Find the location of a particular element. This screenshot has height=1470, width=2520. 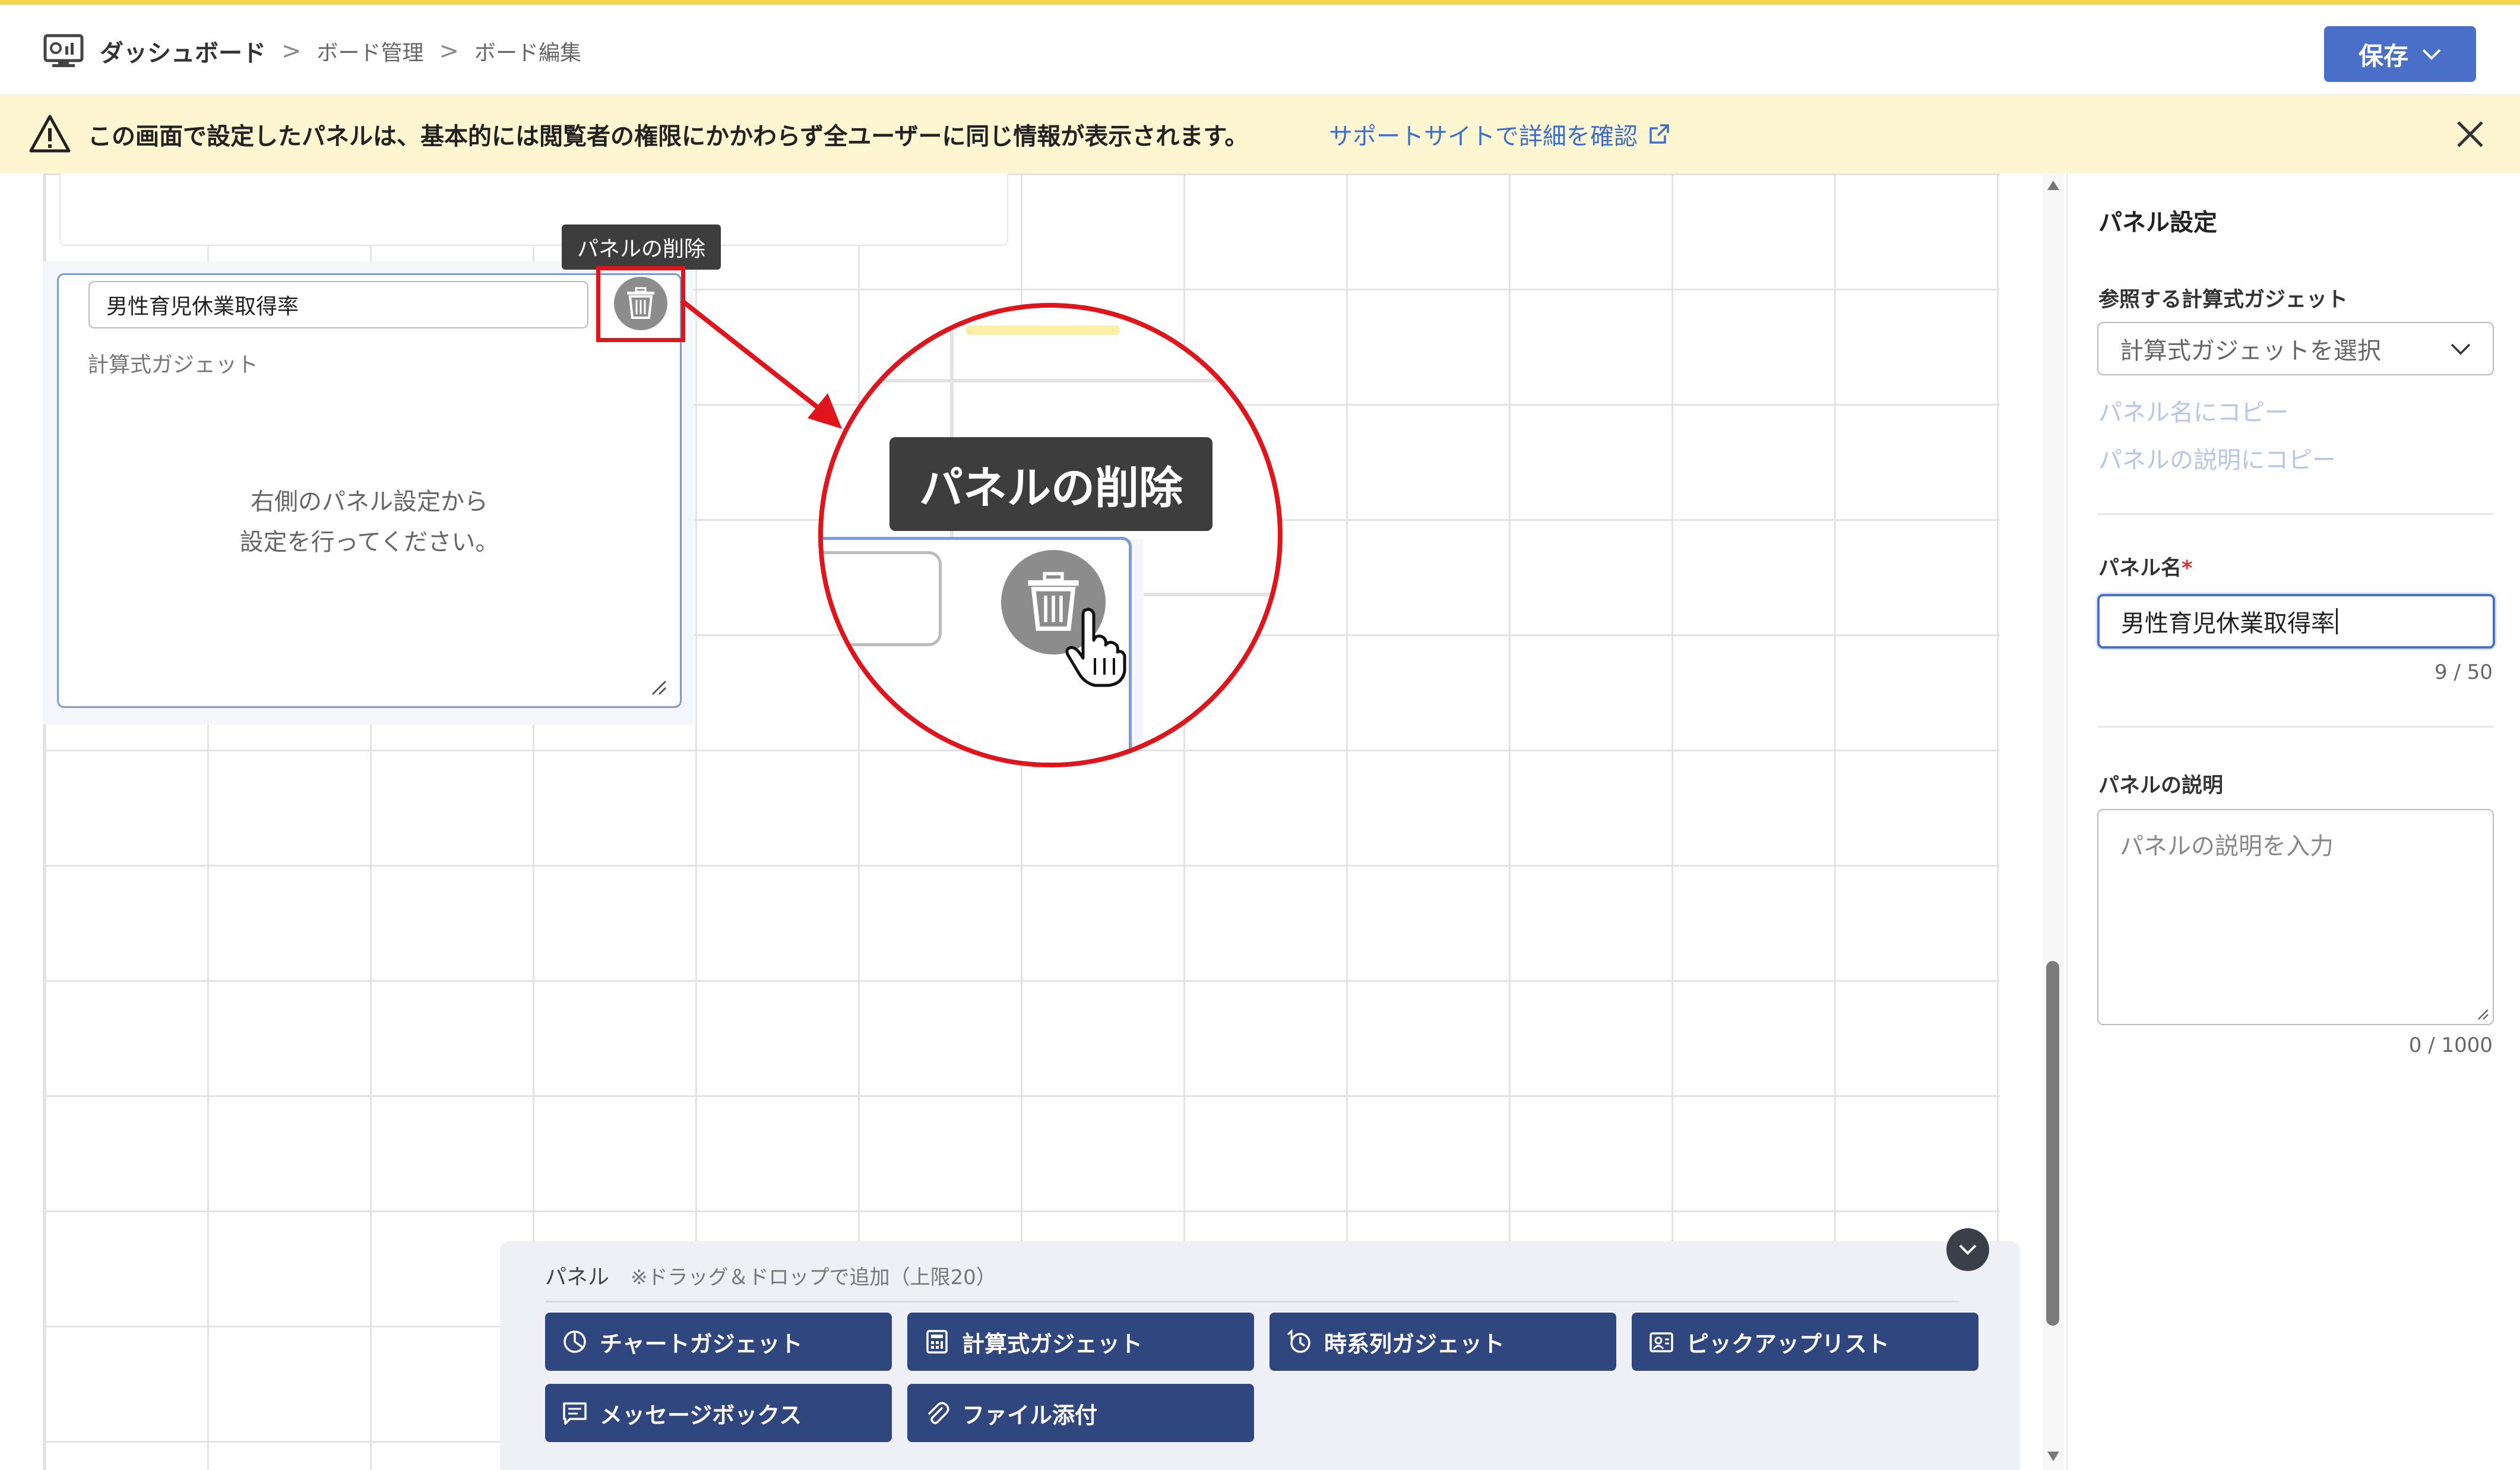

ref-gadget-select: 計算式ガジェットを選択 is located at coordinates (2295, 348).